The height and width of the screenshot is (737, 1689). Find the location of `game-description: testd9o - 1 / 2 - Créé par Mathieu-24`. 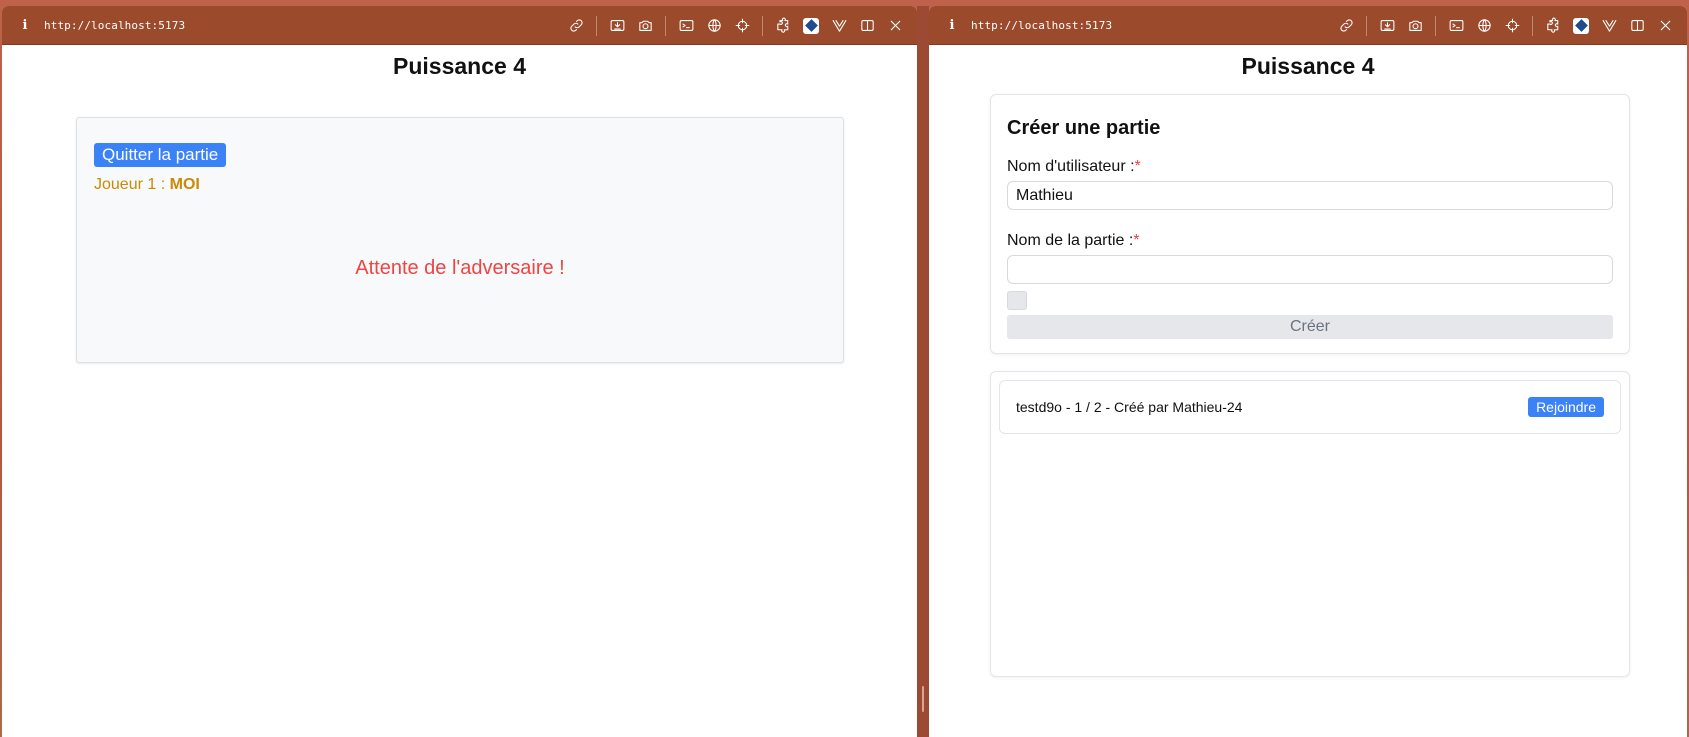

game-description: testd9o - 1 / 2 - Créé par Mathieu-24 is located at coordinates (1129, 407).